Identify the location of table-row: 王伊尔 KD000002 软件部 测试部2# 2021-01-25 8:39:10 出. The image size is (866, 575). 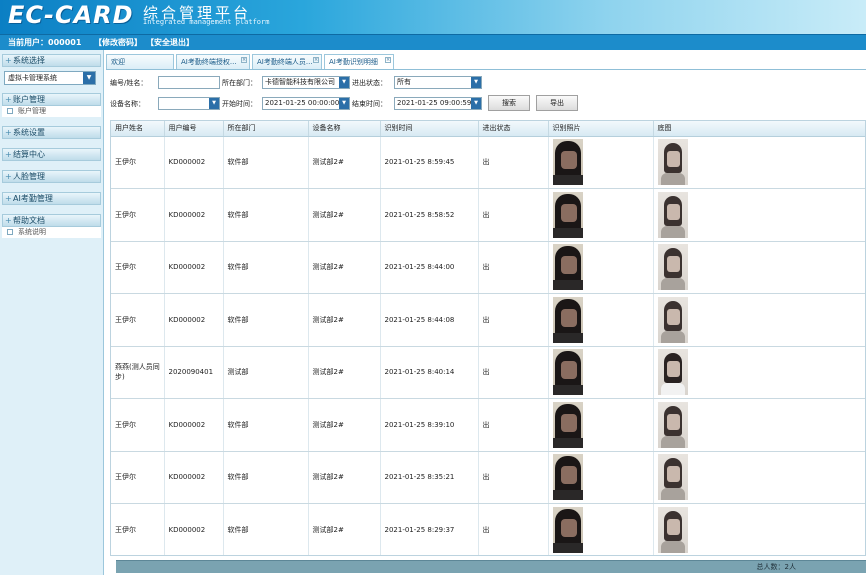
(488, 425).